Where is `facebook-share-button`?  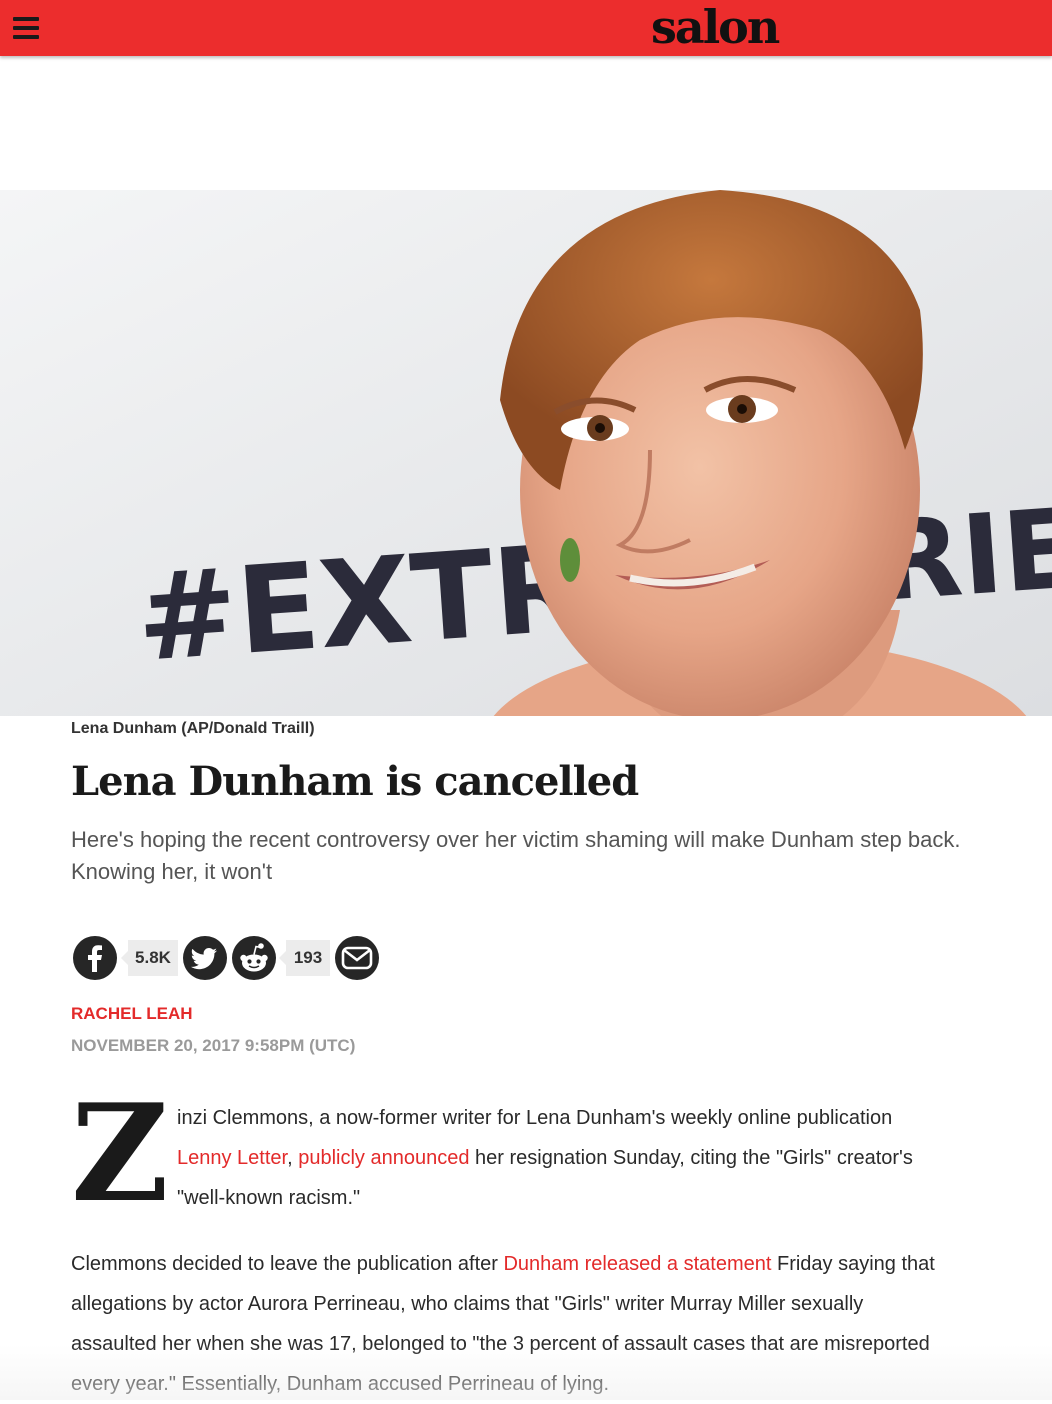
facebook-share-button is located at coordinates (95, 958).